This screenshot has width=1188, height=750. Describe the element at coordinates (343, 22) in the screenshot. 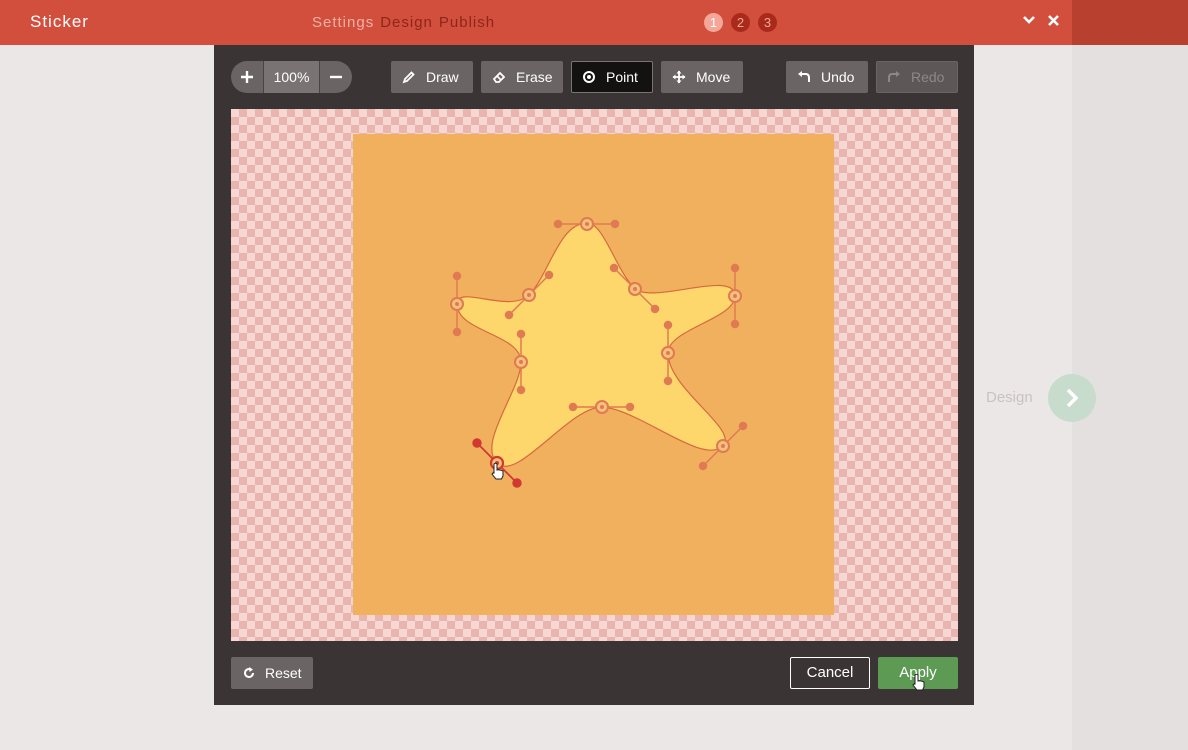

I see `step-link-settings: Settings` at that location.